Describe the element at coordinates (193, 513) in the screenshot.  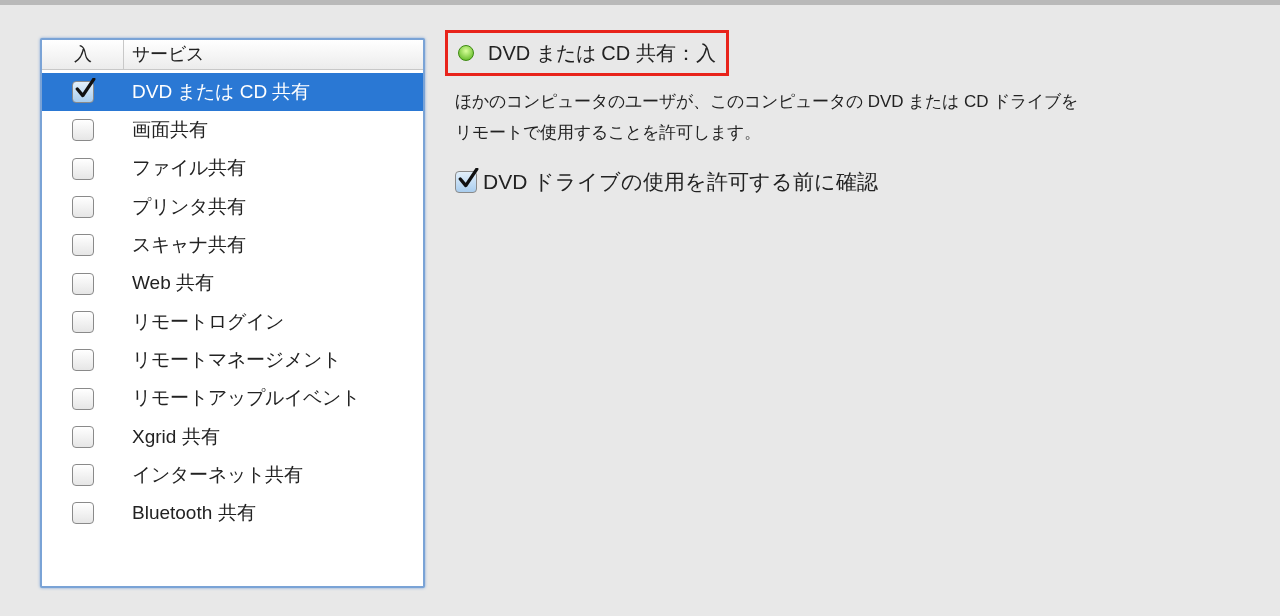
I see `service-name: Bluetooth 共有` at that location.